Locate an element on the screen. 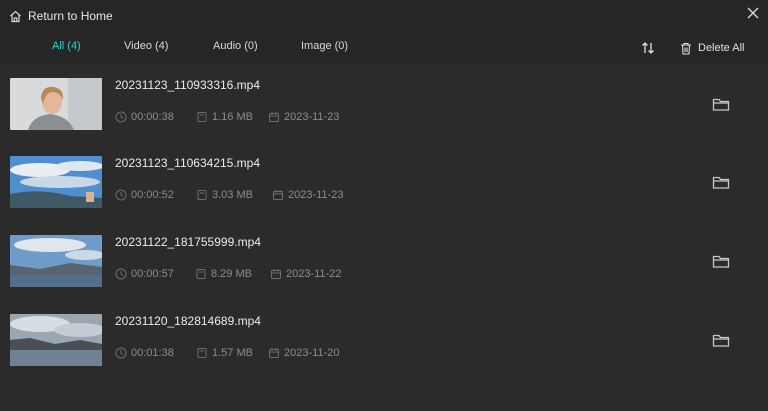 The width and height of the screenshot is (768, 411). duration: 00:00:57 is located at coordinates (144, 274).